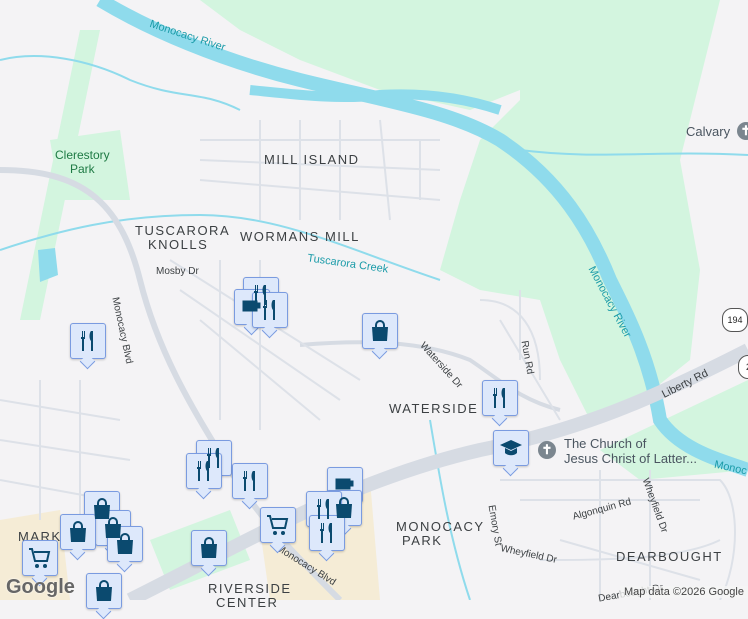 The width and height of the screenshot is (748, 619). What do you see at coordinates (178, 244) in the screenshot?
I see `label-knolls: KNOLLS` at bounding box center [178, 244].